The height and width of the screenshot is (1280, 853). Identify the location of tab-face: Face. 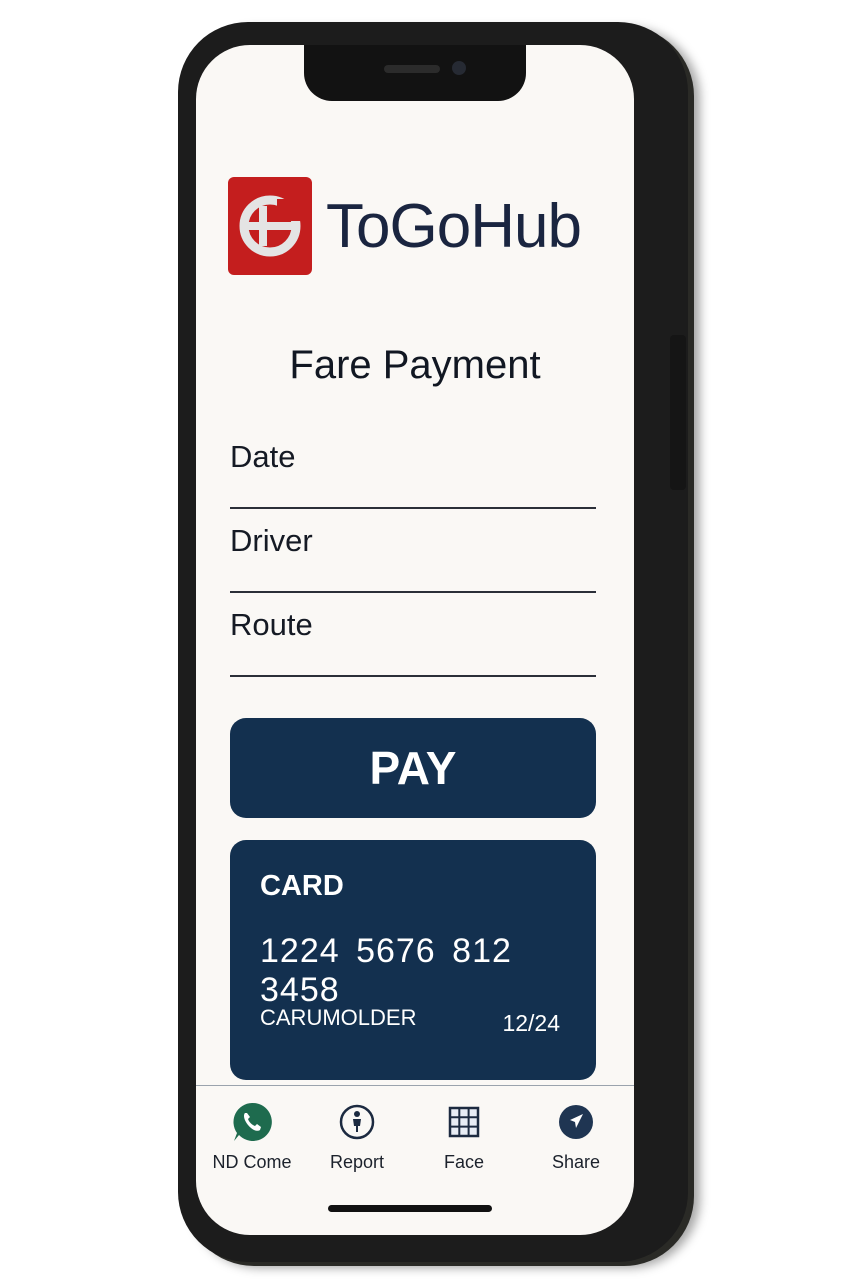
(464, 1136).